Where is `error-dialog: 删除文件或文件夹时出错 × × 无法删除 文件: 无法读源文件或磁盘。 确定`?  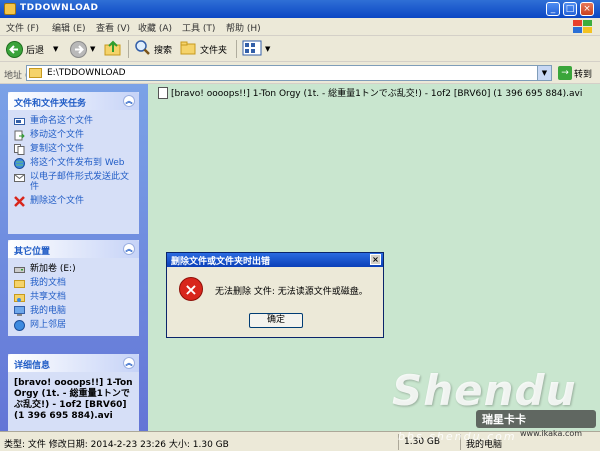 error-dialog: 删除文件或文件夹时出错 × × 无法删除 文件: 无法读源文件或磁盘。 确定 is located at coordinates (275, 295).